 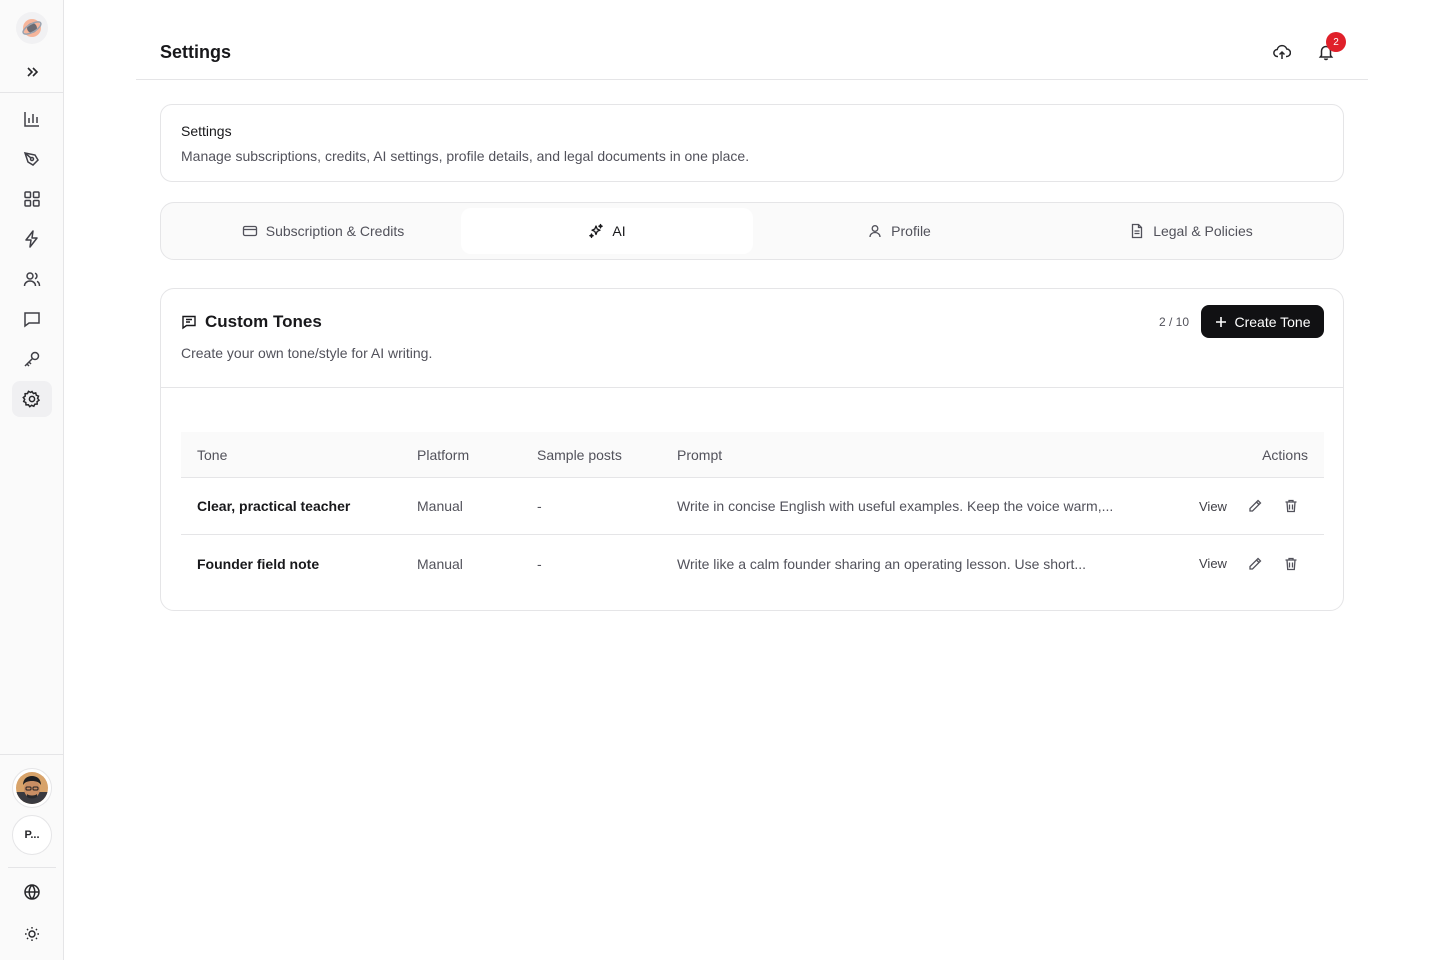 I want to click on sun-icon, so click(x=32, y=934).